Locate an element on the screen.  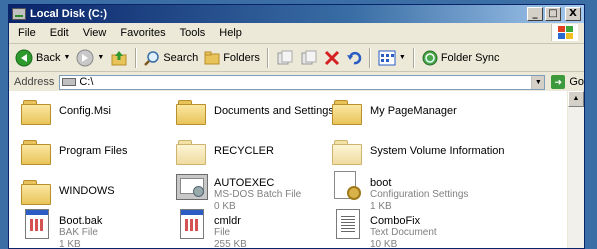
item-kind: Text Document is located at coordinates (403, 232).